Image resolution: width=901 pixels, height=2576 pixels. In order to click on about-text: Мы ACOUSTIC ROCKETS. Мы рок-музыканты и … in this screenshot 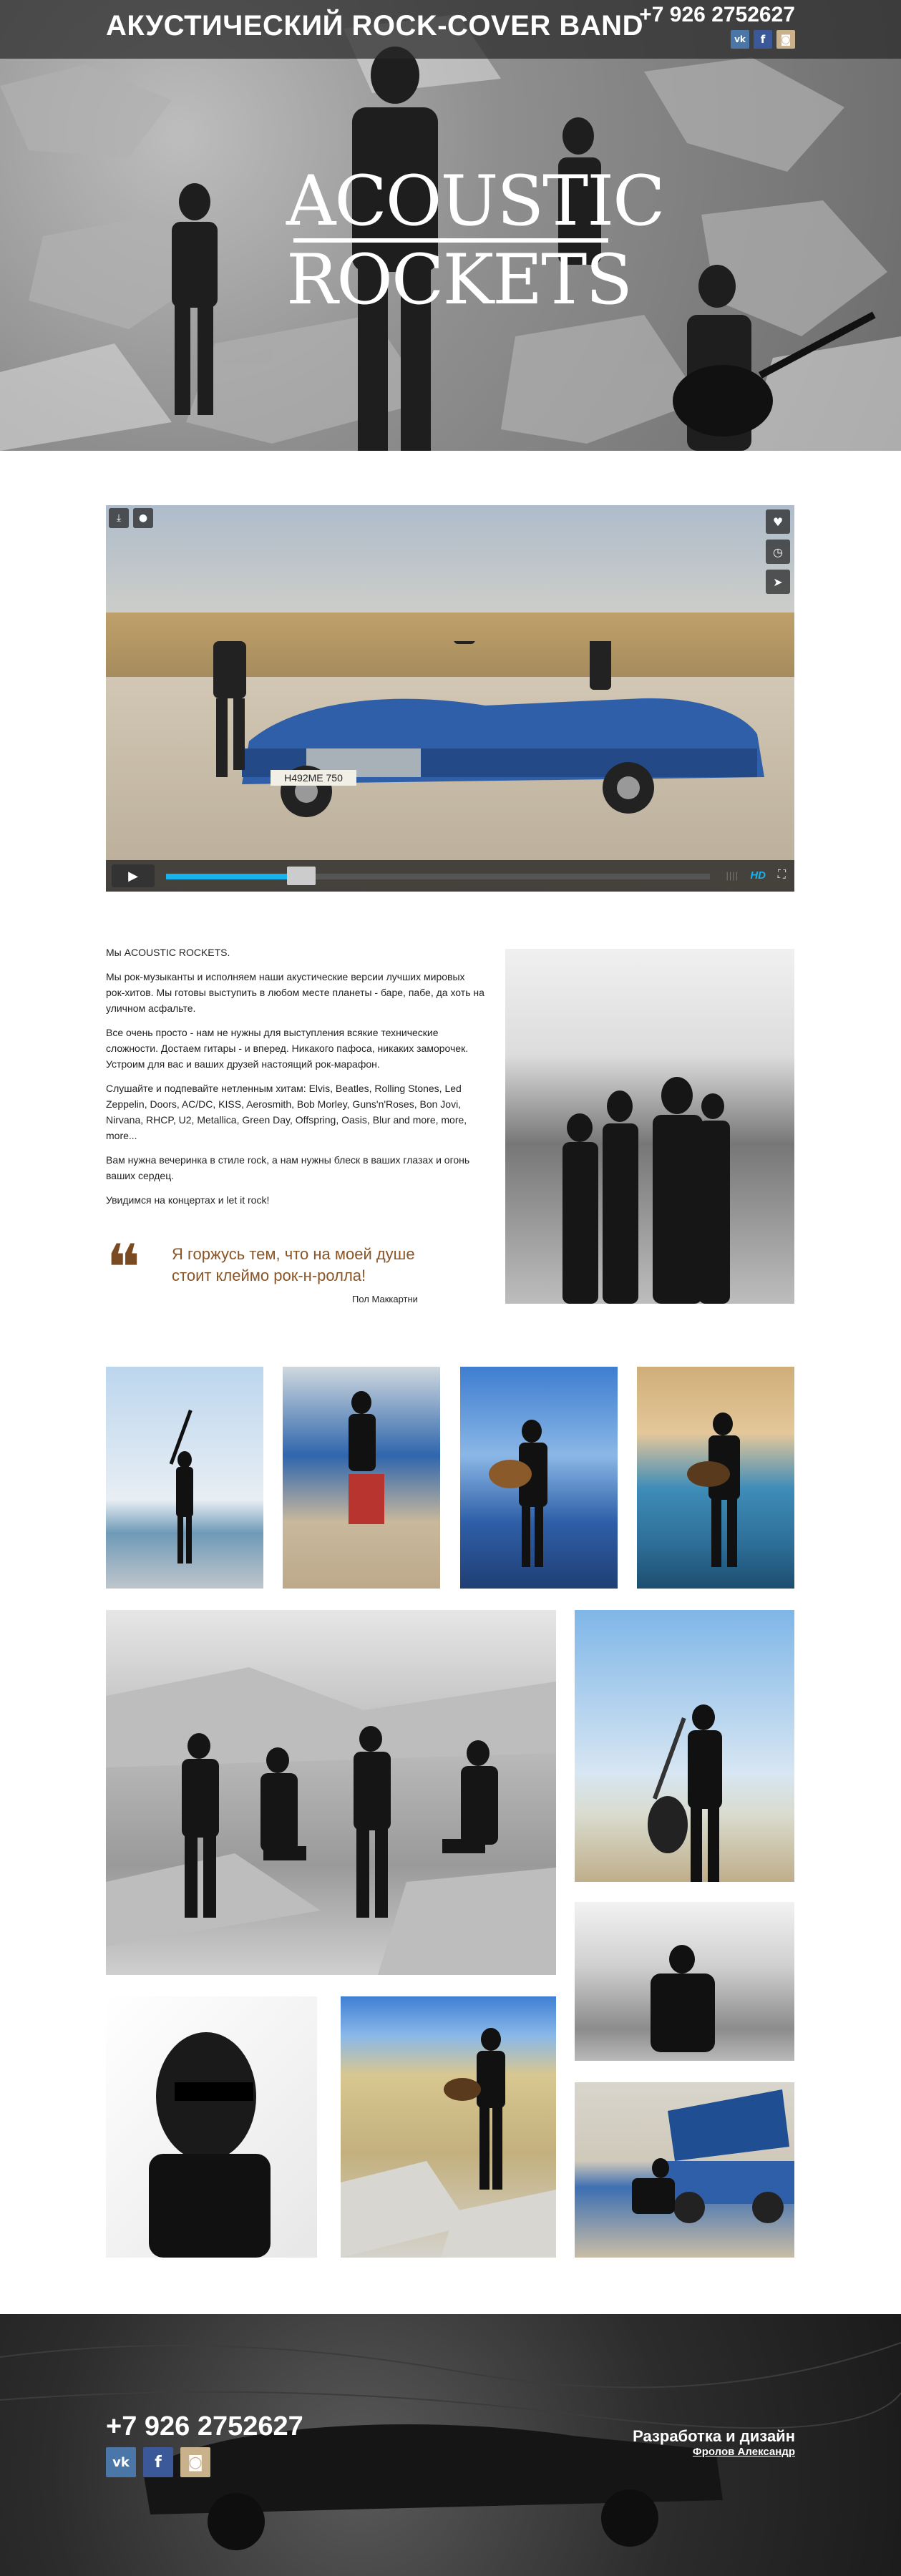, I will do `click(295, 1080)`.